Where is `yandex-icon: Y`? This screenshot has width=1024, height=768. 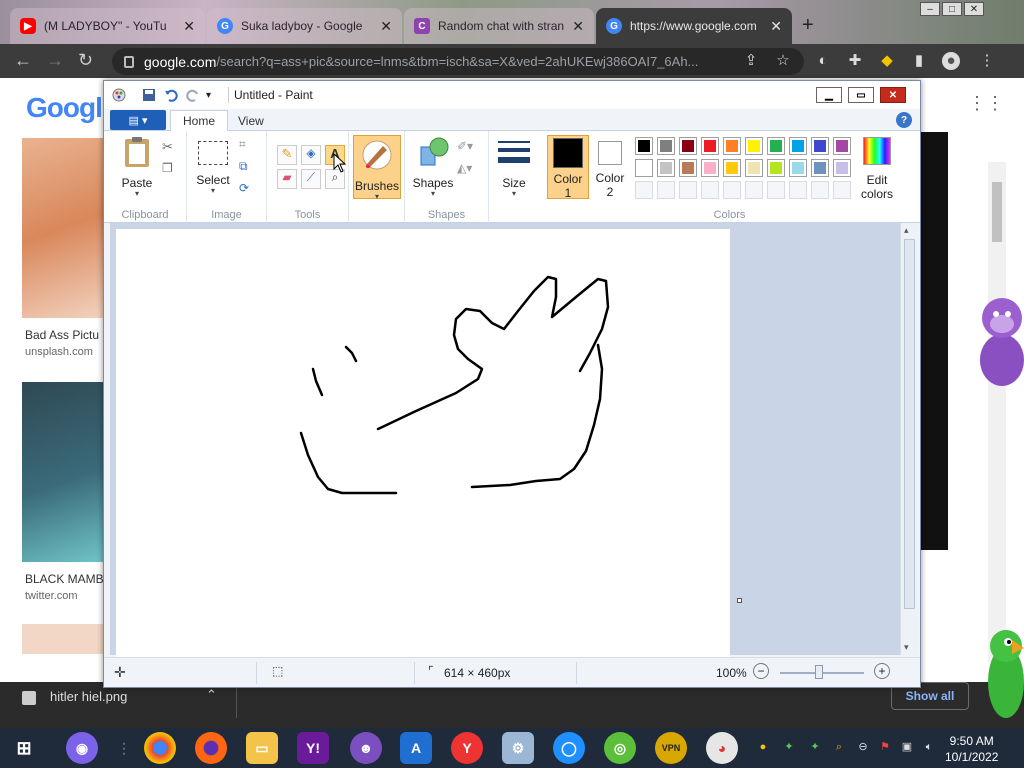
yandex-icon: Y is located at coordinates (467, 748).